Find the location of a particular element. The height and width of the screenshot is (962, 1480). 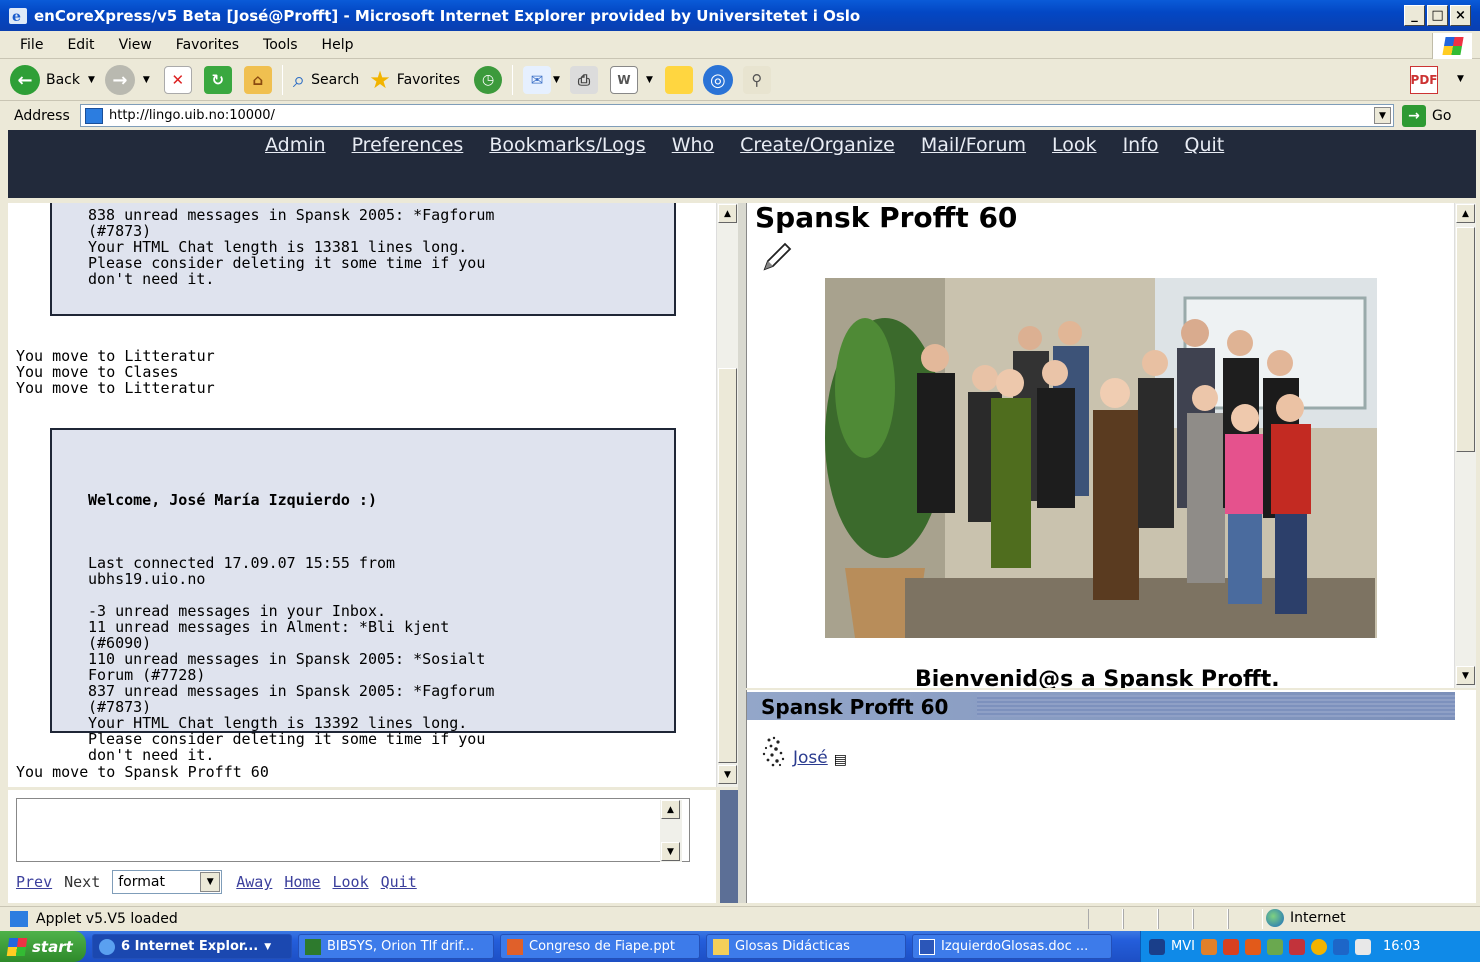

antivirus-tray-icon is located at coordinates (1340, 946).